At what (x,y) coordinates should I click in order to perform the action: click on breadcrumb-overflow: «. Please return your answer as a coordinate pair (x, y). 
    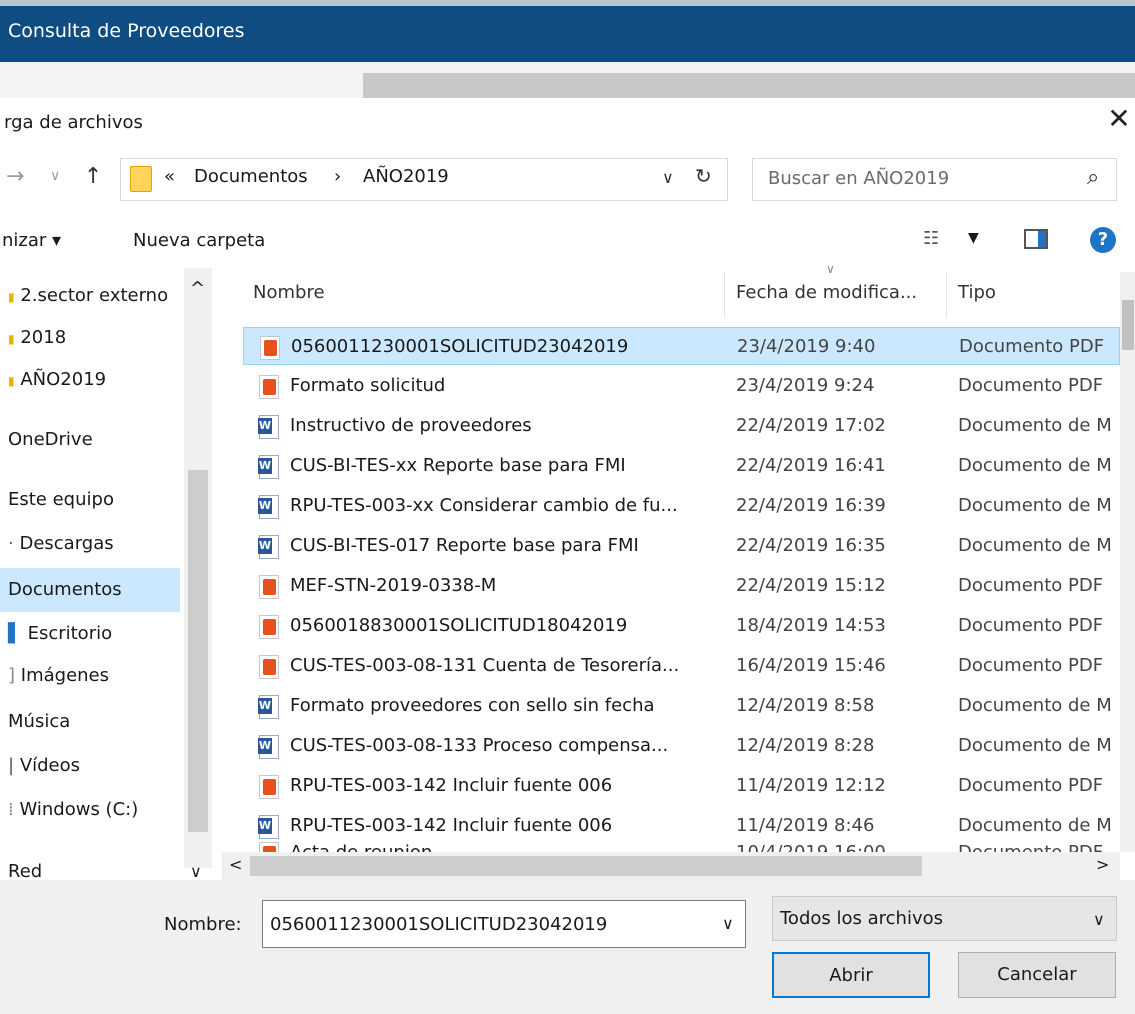
    Looking at the image, I should click on (169, 176).